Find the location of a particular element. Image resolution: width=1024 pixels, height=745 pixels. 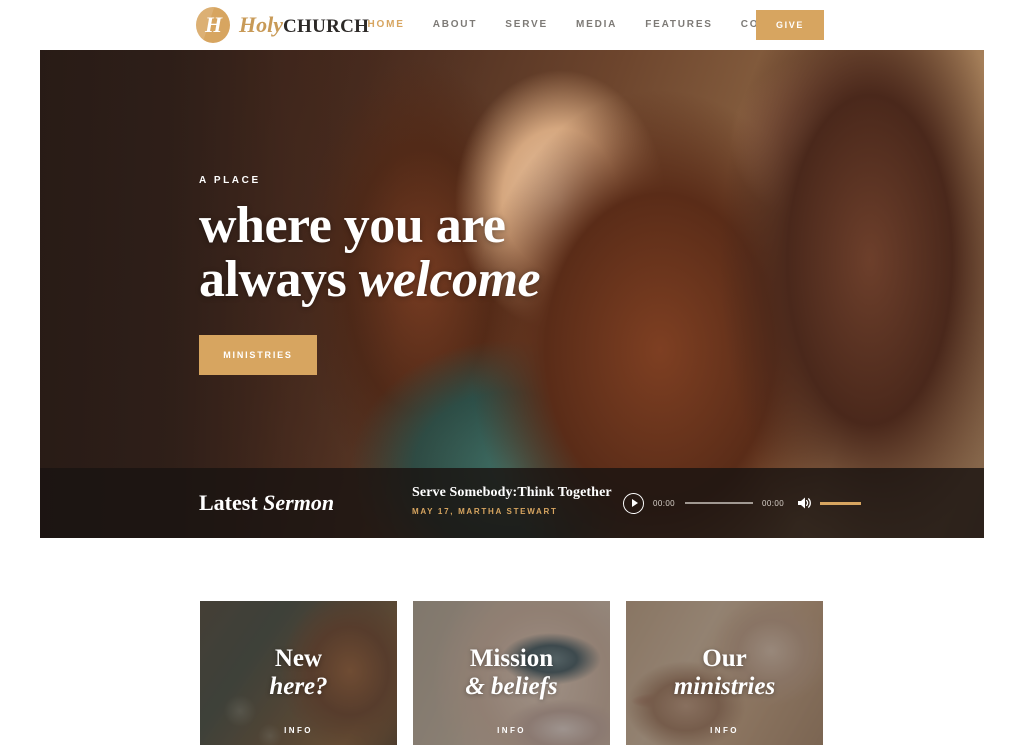

promo-card-our-ministries: Our ministries INFO is located at coordinates (724, 673).